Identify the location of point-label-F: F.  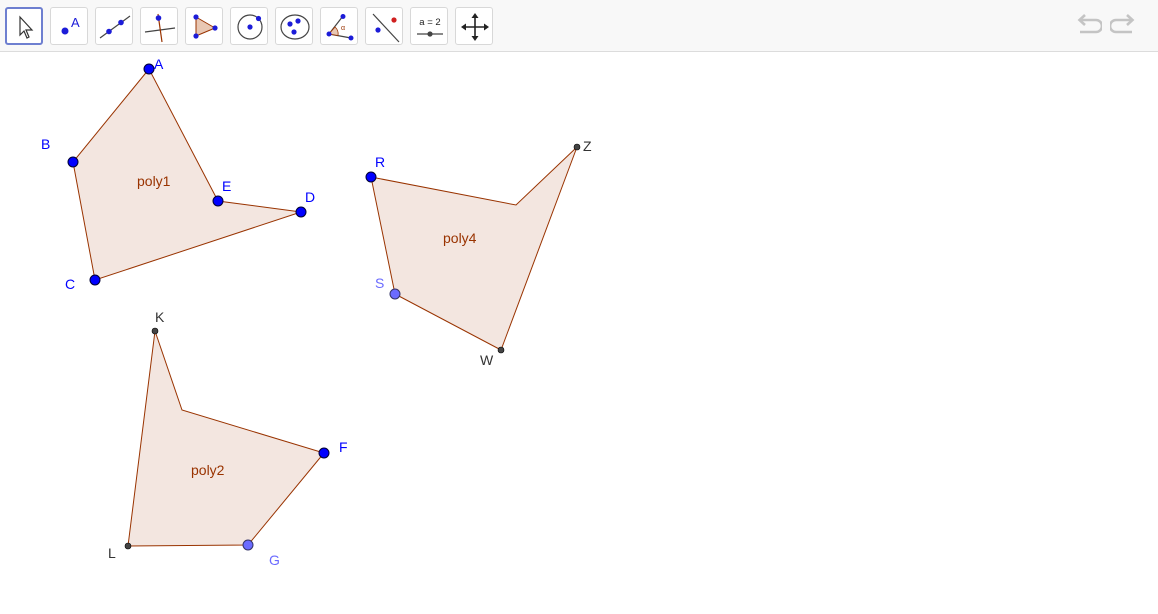
(343, 447).